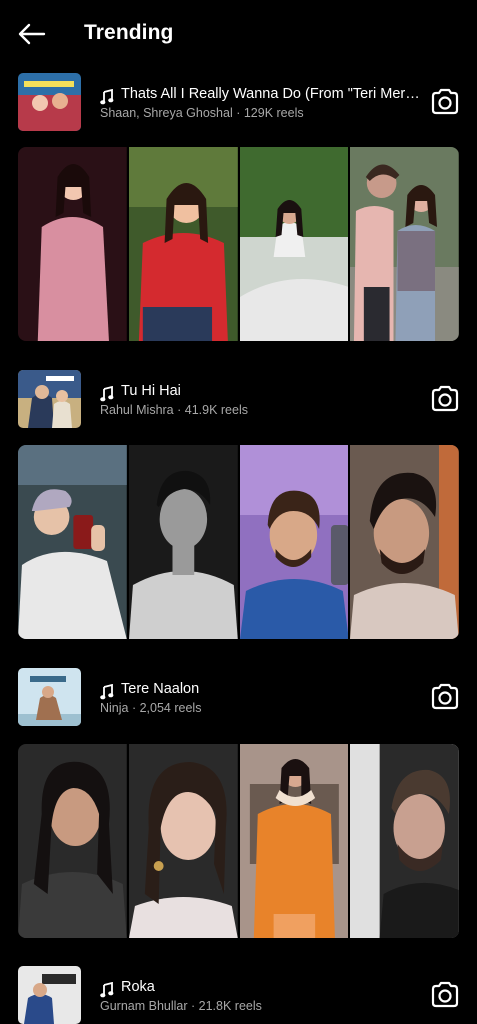 This screenshot has width=477, height=1024. What do you see at coordinates (151, 391) in the screenshot?
I see `song-title: Tu Hi Hai` at bounding box center [151, 391].